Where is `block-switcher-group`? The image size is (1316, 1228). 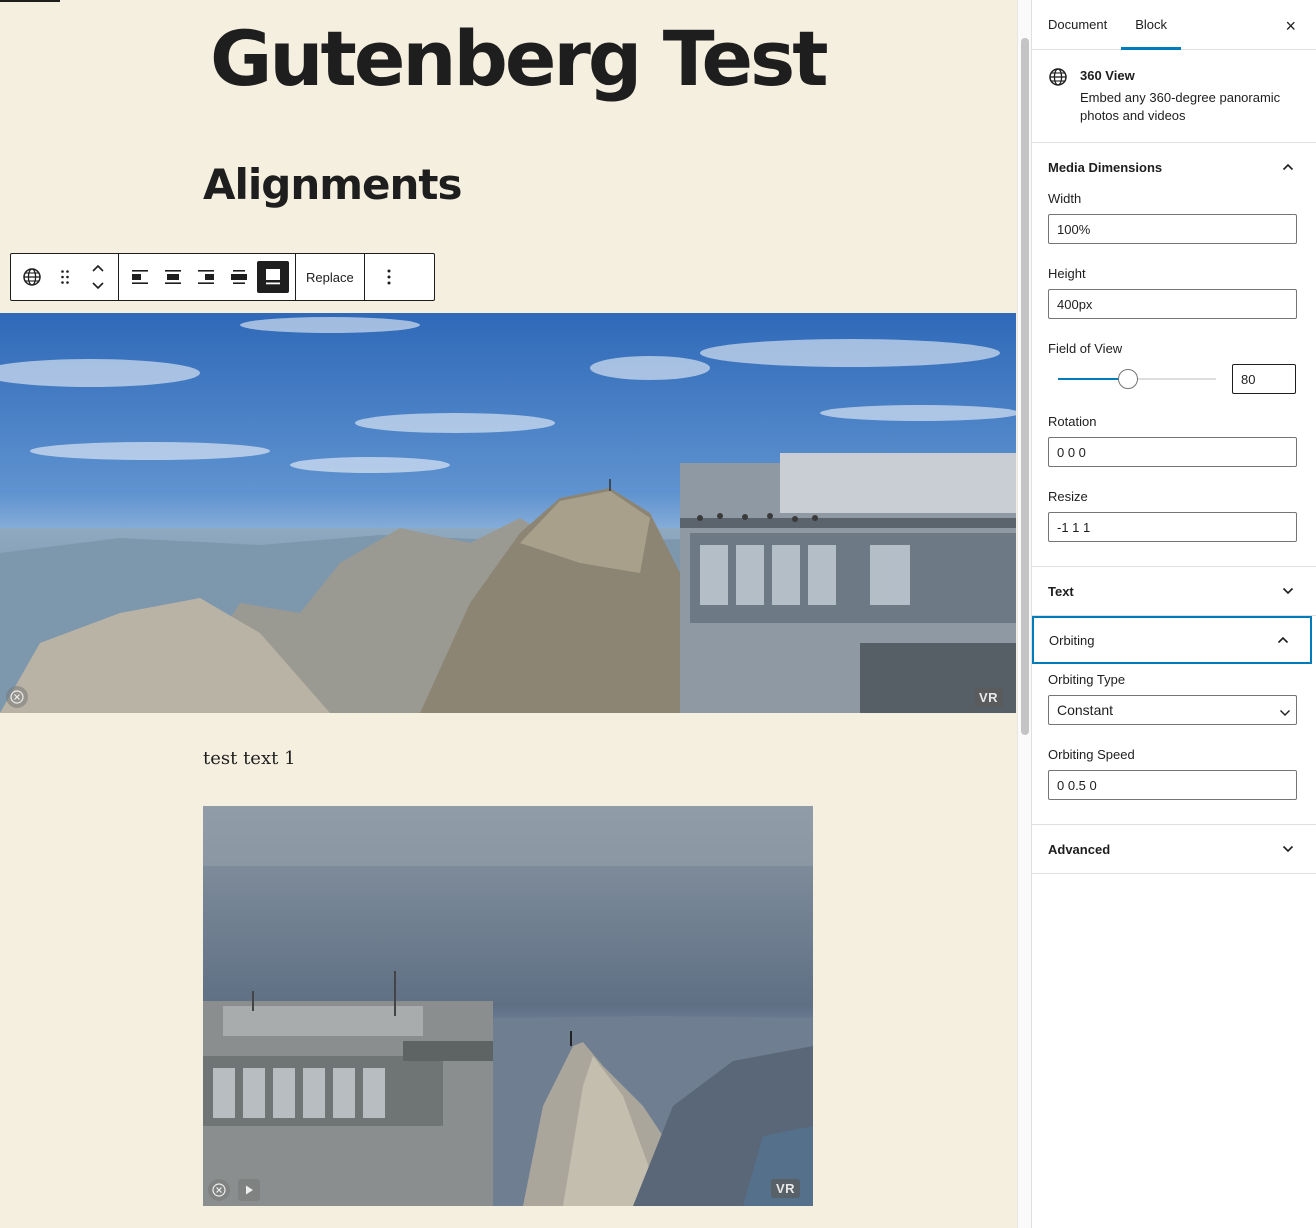
block-switcher-group is located at coordinates (65, 277).